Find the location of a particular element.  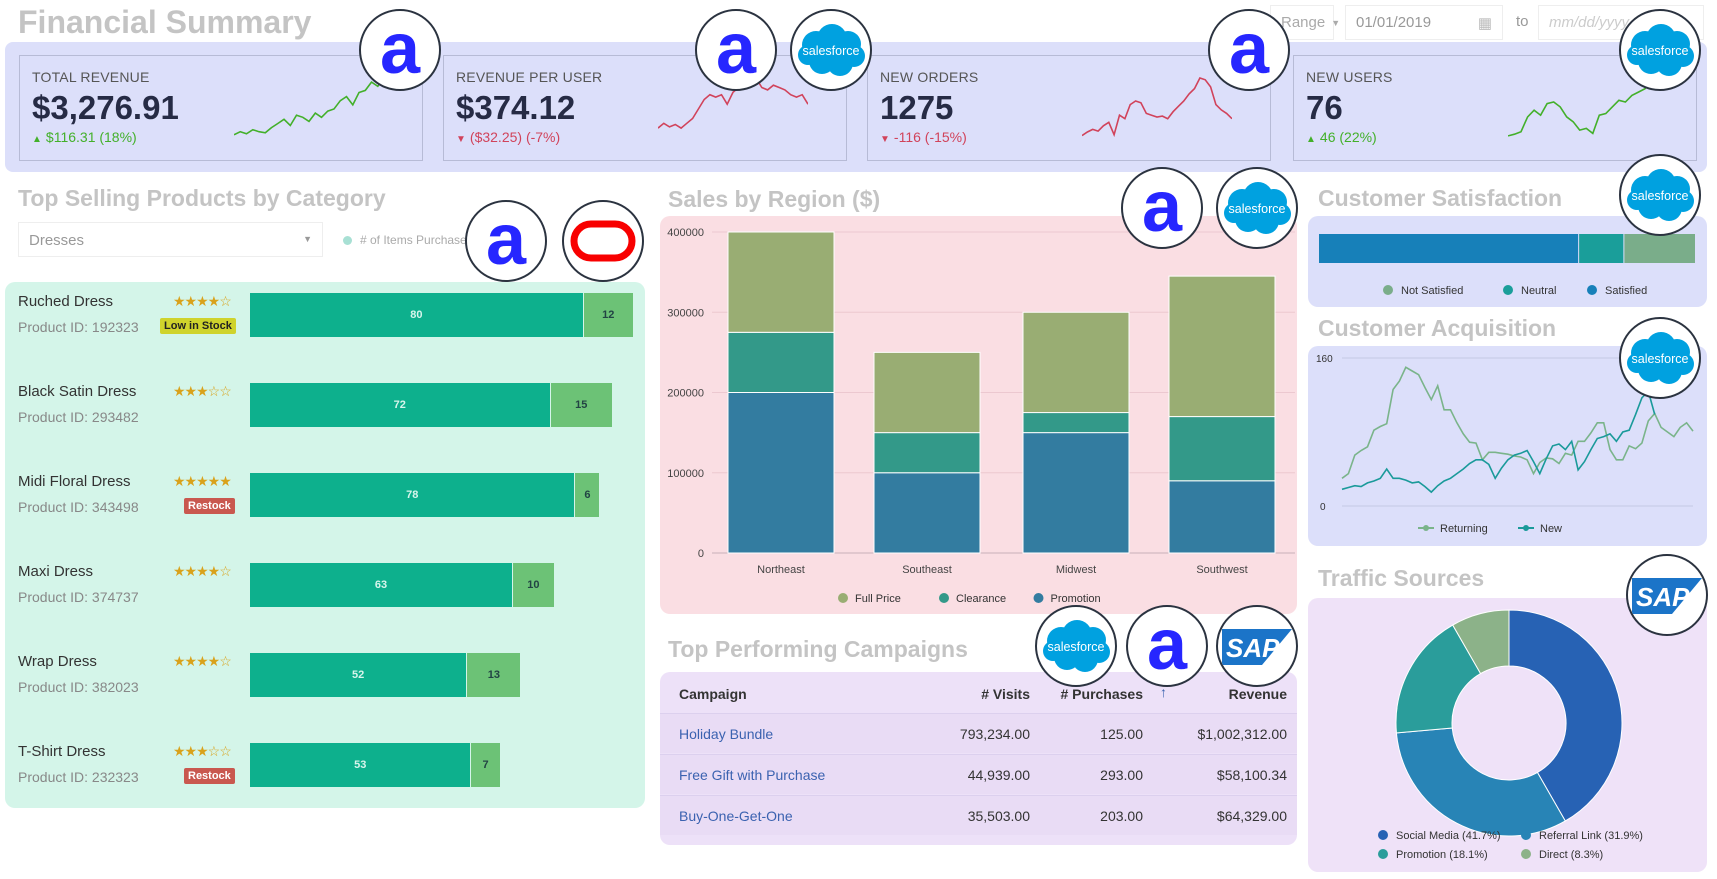

kpi-change: ▼ -116 (-15%) is located at coordinates (923, 137).